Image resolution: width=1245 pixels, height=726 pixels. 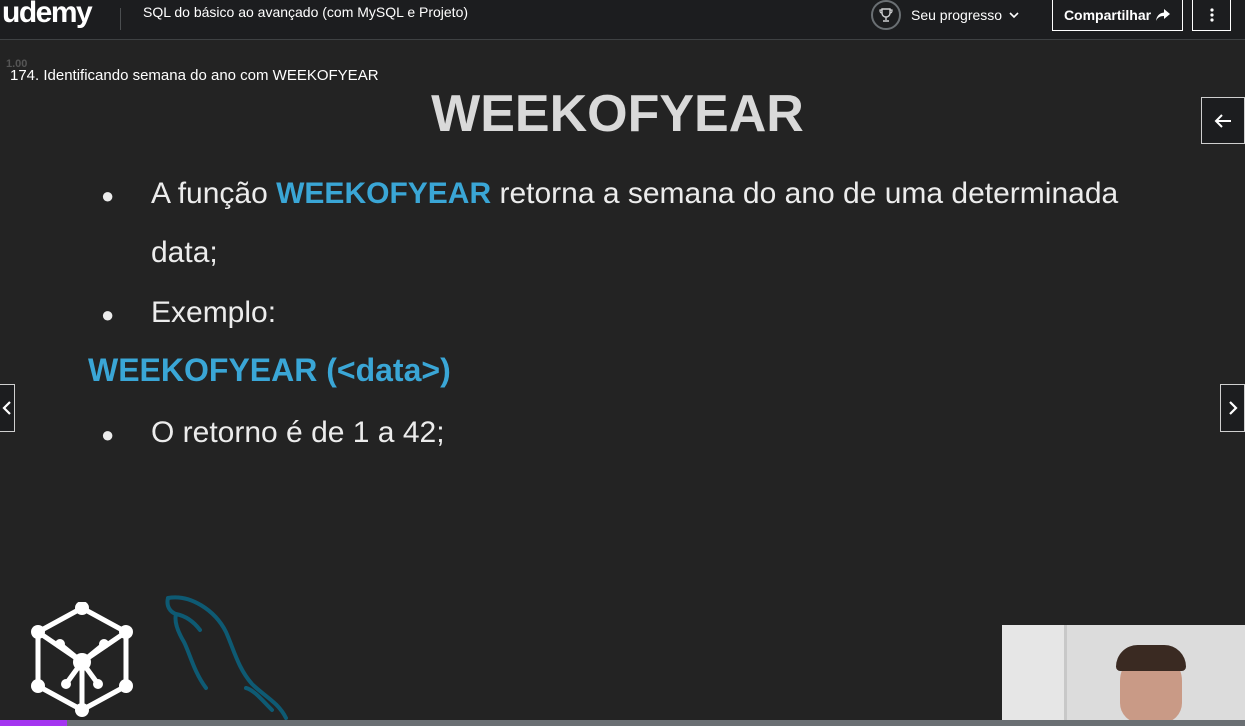 What do you see at coordinates (1065, 672) in the screenshot?
I see `webcam-door-frame` at bounding box center [1065, 672].